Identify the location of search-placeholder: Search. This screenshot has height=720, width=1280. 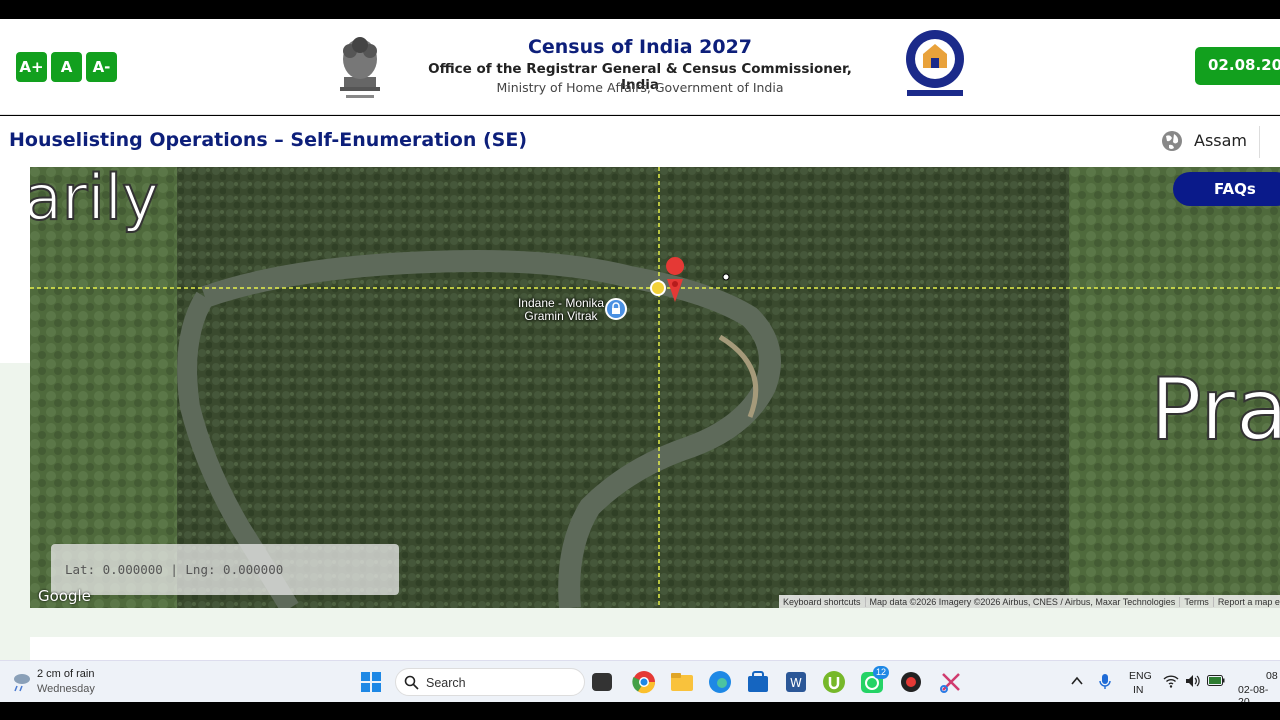
(446, 683).